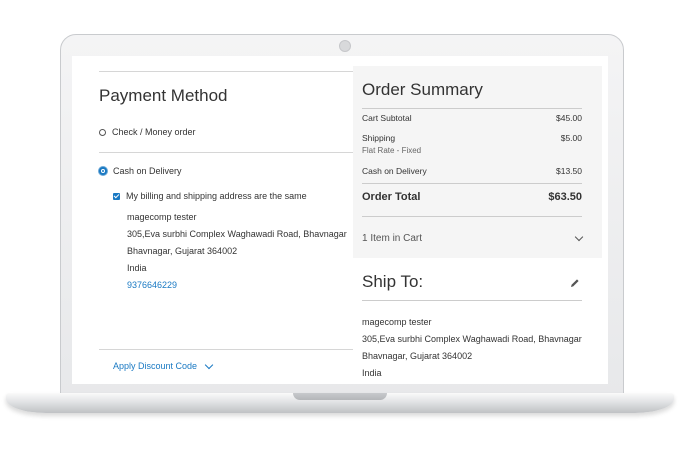 This screenshot has height=450, width=680. What do you see at coordinates (137, 268) in the screenshot?
I see `address-country: India` at bounding box center [137, 268].